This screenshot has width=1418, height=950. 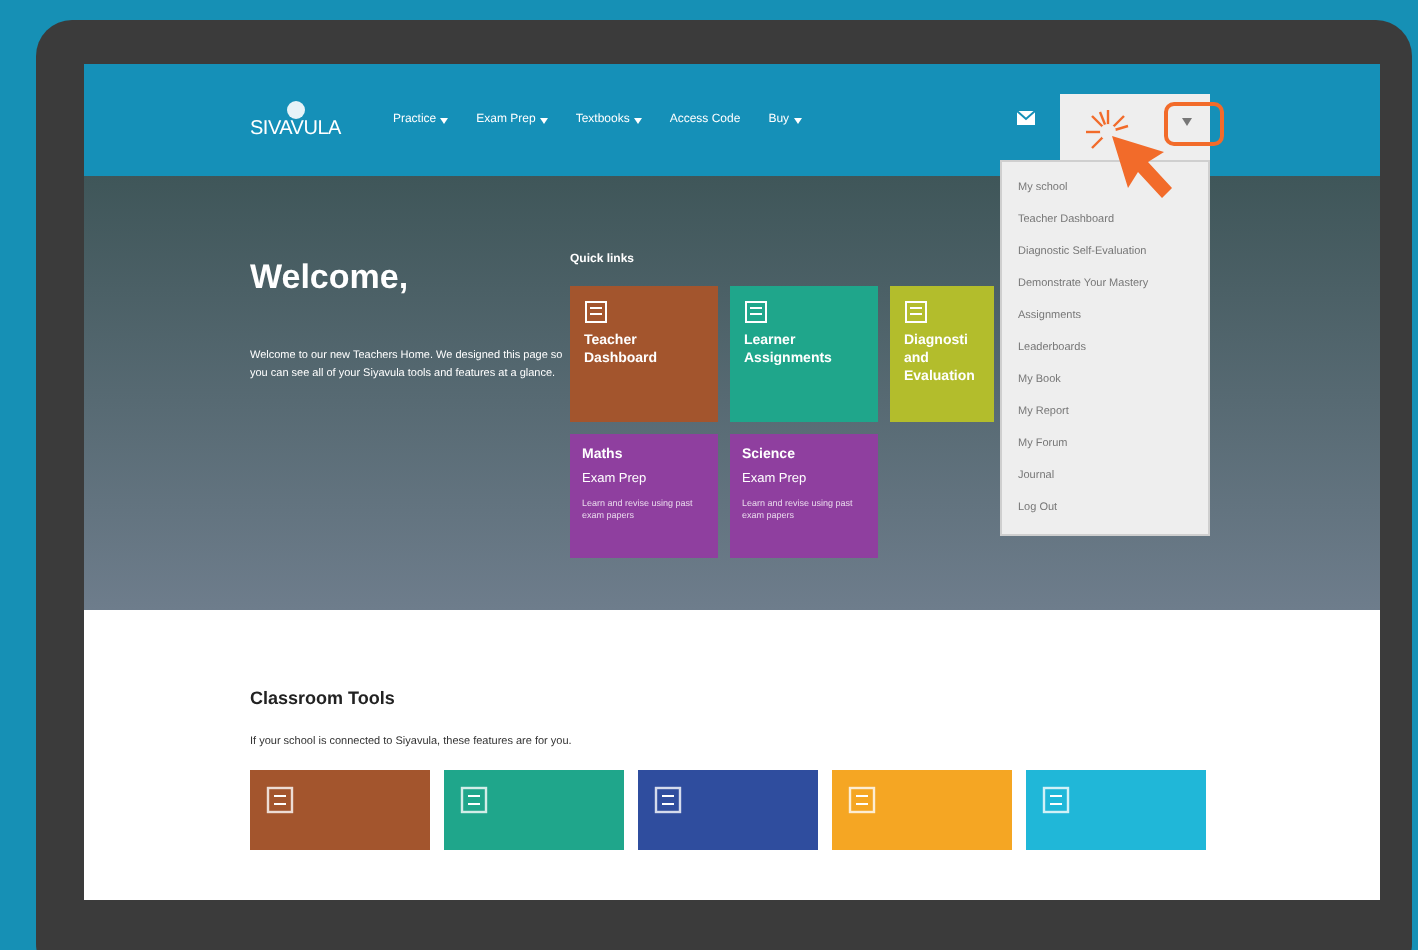 I want to click on logo-icon, so click(x=295, y=110).